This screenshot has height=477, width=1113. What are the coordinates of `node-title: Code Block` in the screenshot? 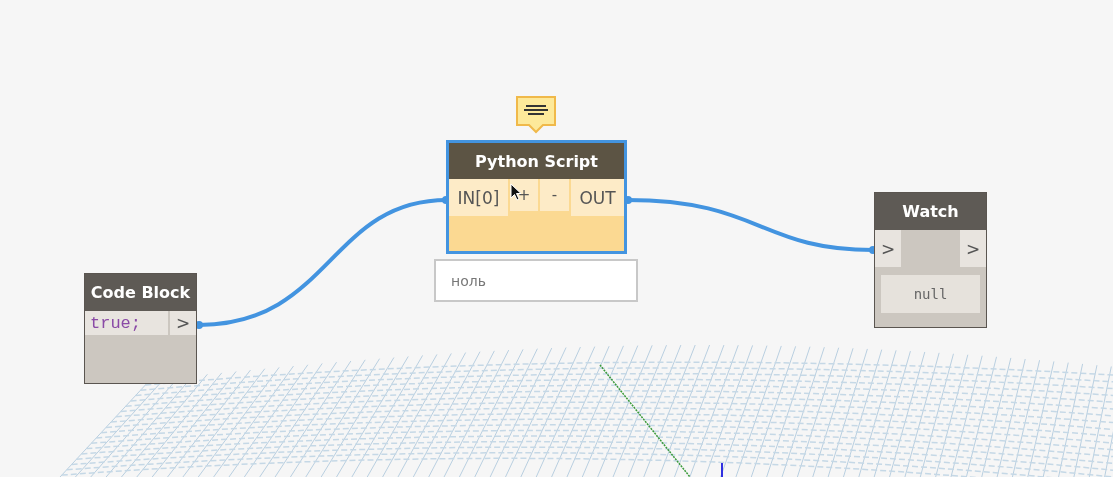 It's located at (140, 292).